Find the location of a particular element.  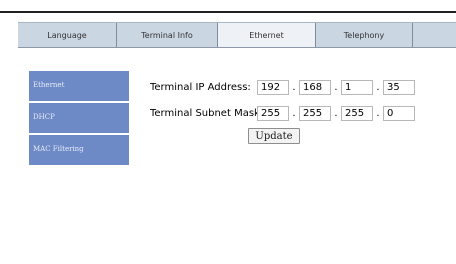

ip-address-row: Terminal IP Address: 192 . 168 . 1 . 35 is located at coordinates (282, 87).